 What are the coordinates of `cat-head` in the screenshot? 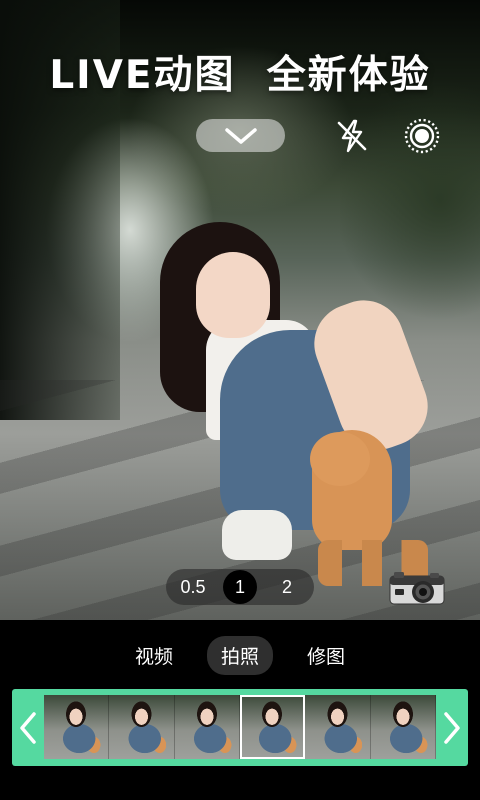 It's located at (340, 459).